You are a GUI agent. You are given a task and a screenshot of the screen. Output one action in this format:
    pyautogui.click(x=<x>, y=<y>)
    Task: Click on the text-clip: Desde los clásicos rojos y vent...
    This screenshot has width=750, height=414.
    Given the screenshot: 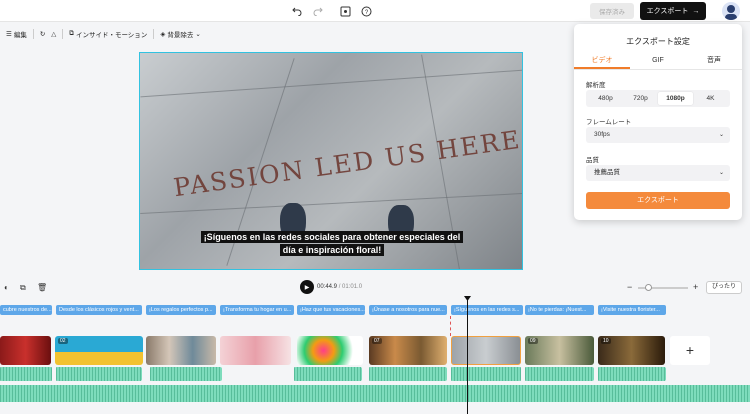 What is the action you would take?
    pyautogui.click(x=99, y=310)
    